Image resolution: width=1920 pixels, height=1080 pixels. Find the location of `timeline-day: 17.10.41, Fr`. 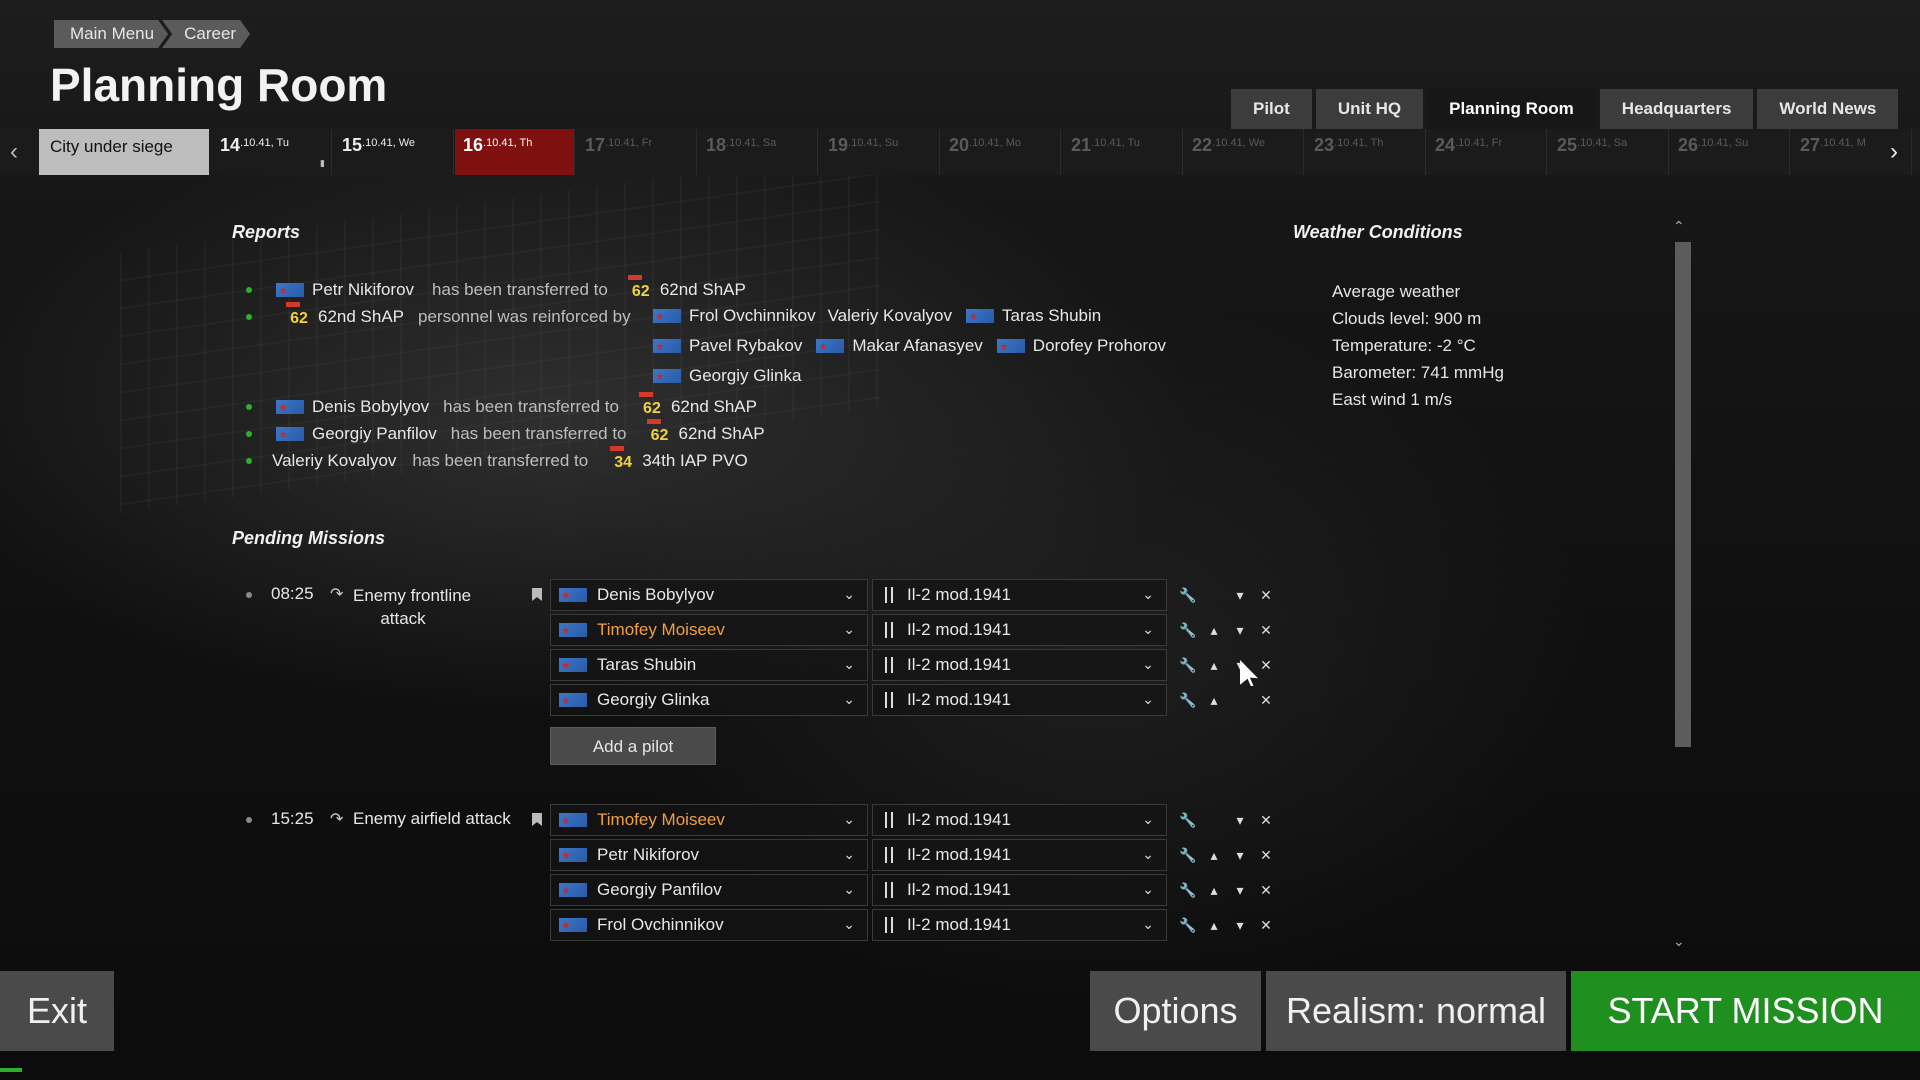

timeline-day: 17.10.41, Fr is located at coordinates (637, 152).